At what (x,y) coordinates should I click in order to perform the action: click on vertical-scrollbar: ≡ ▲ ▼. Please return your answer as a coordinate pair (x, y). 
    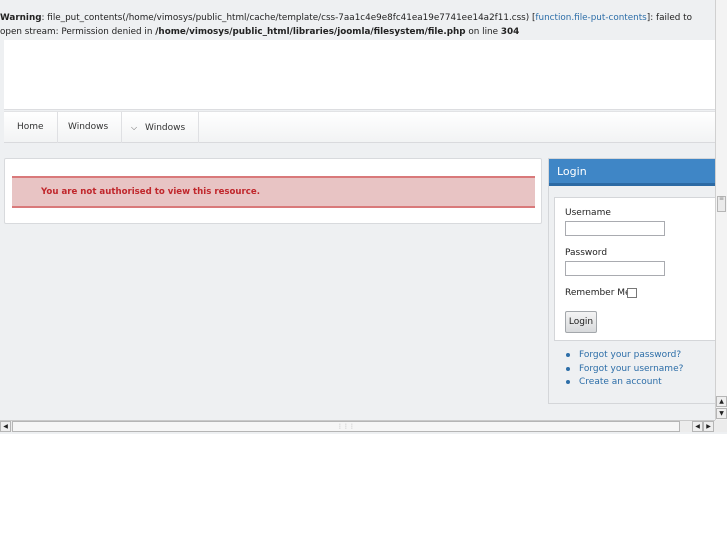
    Looking at the image, I should click on (721, 210).